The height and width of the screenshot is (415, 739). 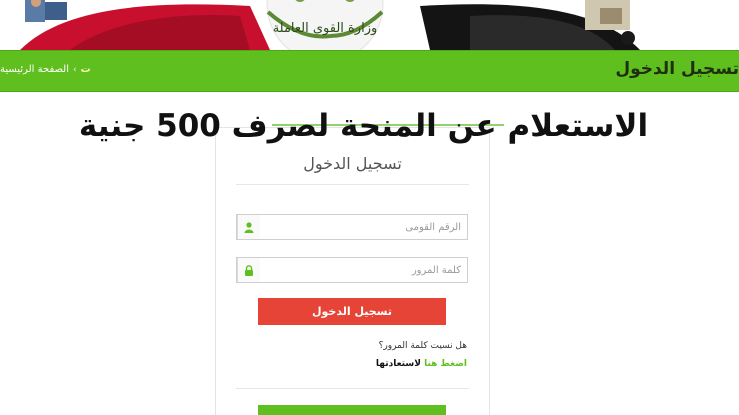 What do you see at coordinates (398, 364) in the screenshot?
I see `recover-password-suffix: لاستعادتها` at bounding box center [398, 364].